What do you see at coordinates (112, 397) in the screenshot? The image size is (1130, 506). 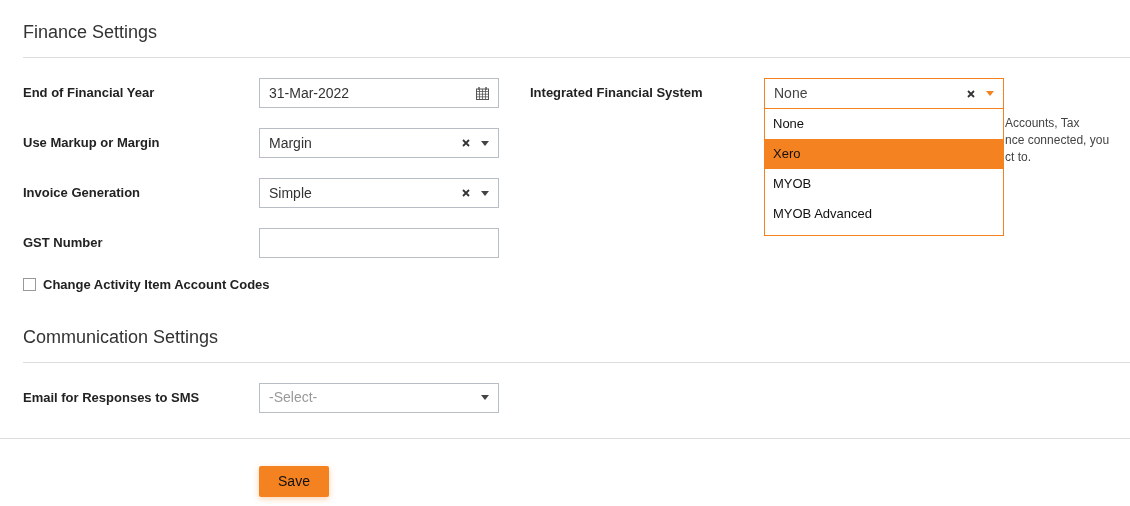 I see `field-label: Email for Responses to SMS` at bounding box center [112, 397].